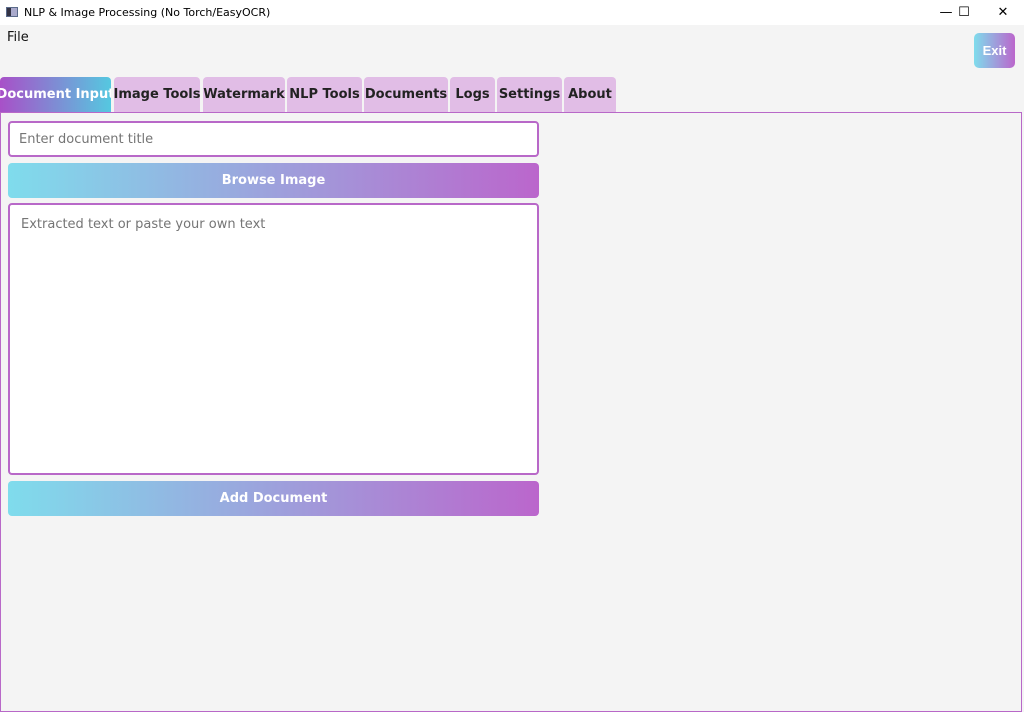 Image resolution: width=1024 pixels, height=712 pixels. What do you see at coordinates (273, 139) in the screenshot?
I see `document-title-input` at bounding box center [273, 139].